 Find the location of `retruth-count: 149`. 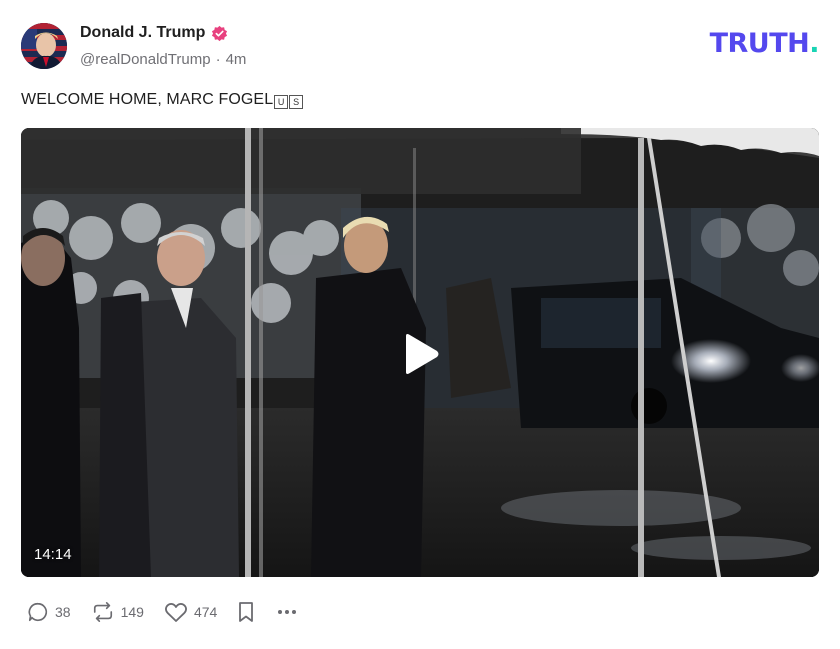

retruth-count: 149 is located at coordinates (132, 612).